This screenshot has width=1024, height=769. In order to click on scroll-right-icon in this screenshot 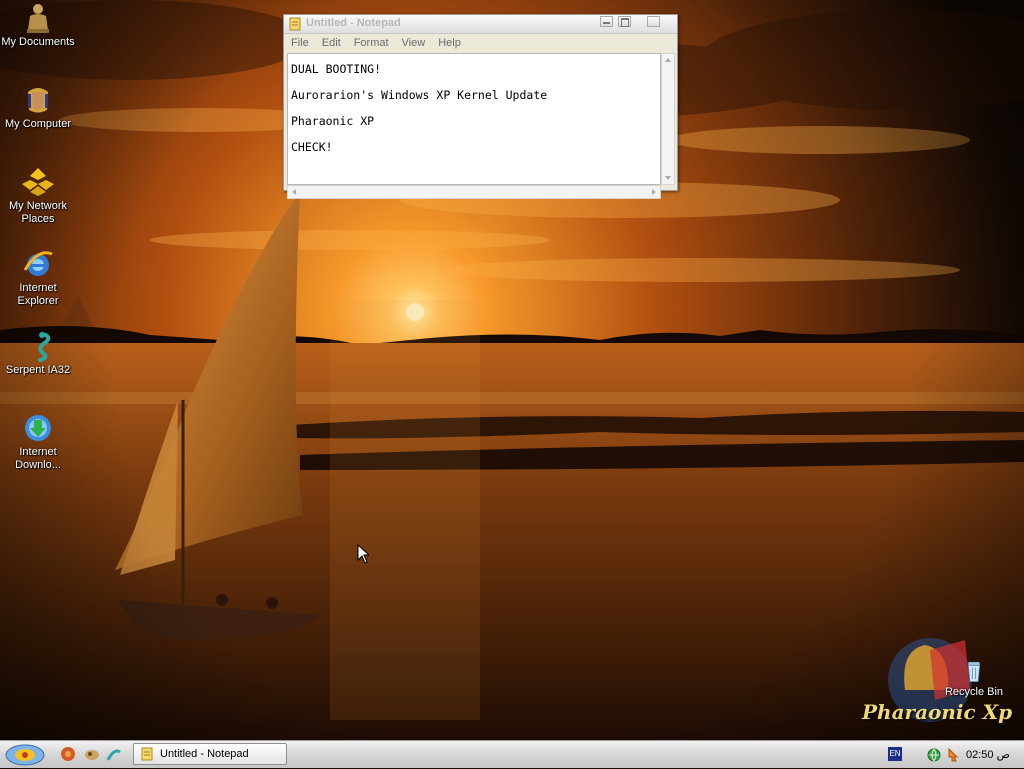, I will do `click(654, 192)`.